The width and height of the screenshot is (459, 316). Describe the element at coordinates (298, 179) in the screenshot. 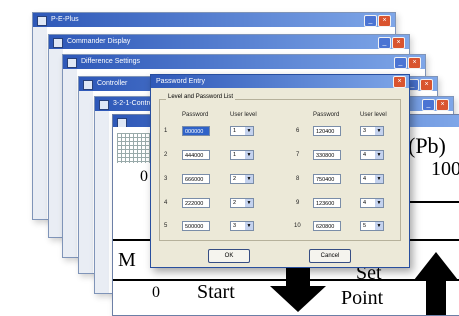

I see `row-number: 8` at that location.